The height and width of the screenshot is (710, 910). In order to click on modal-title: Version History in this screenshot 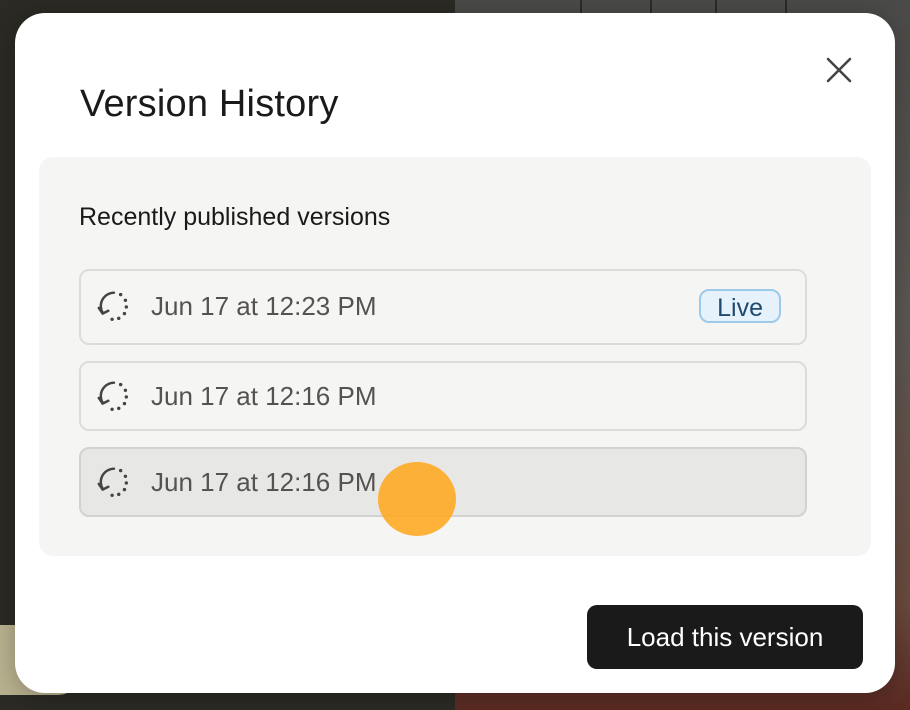, I will do `click(209, 104)`.